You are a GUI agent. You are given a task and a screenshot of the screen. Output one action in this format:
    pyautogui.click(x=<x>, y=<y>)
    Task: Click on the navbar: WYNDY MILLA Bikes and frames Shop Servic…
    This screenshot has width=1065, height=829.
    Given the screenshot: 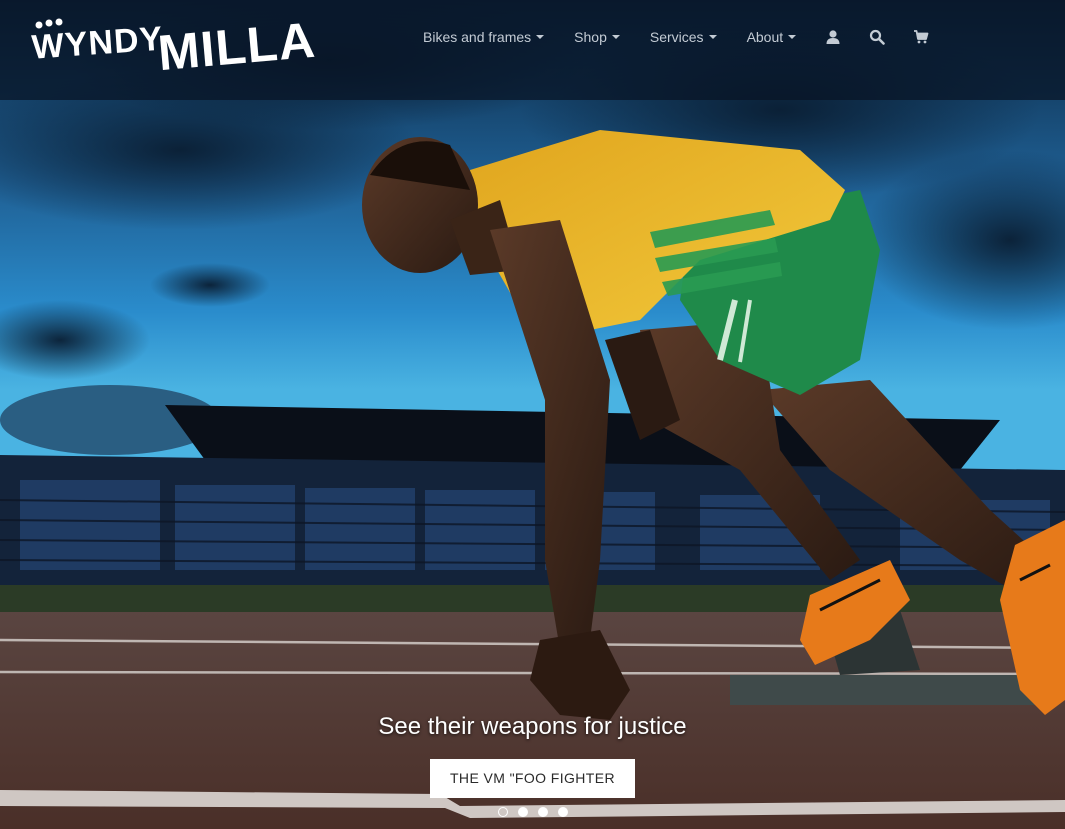 What is the action you would take?
    pyautogui.click(x=532, y=50)
    